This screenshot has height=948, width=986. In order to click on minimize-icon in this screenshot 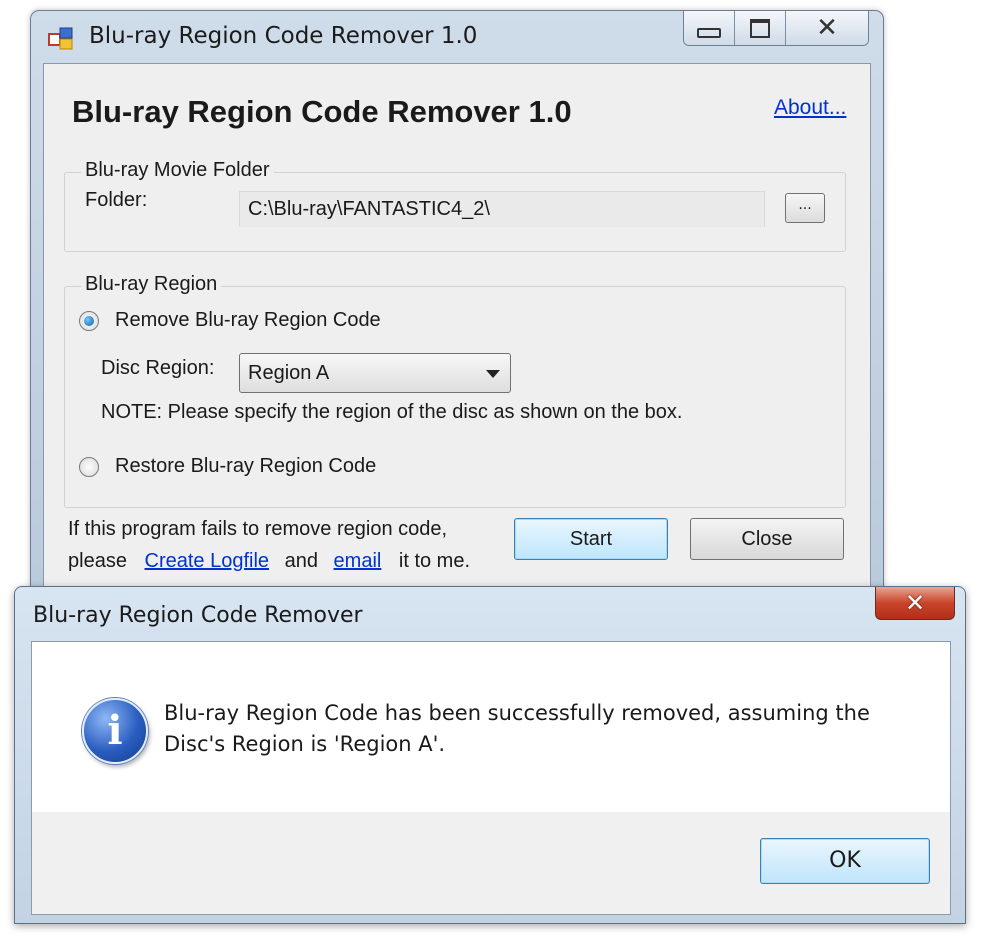, I will do `click(709, 33)`.